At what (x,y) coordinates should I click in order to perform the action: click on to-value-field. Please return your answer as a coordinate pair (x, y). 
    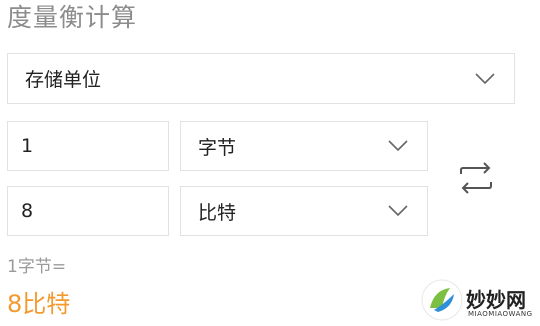
    Looking at the image, I should click on (88, 211).